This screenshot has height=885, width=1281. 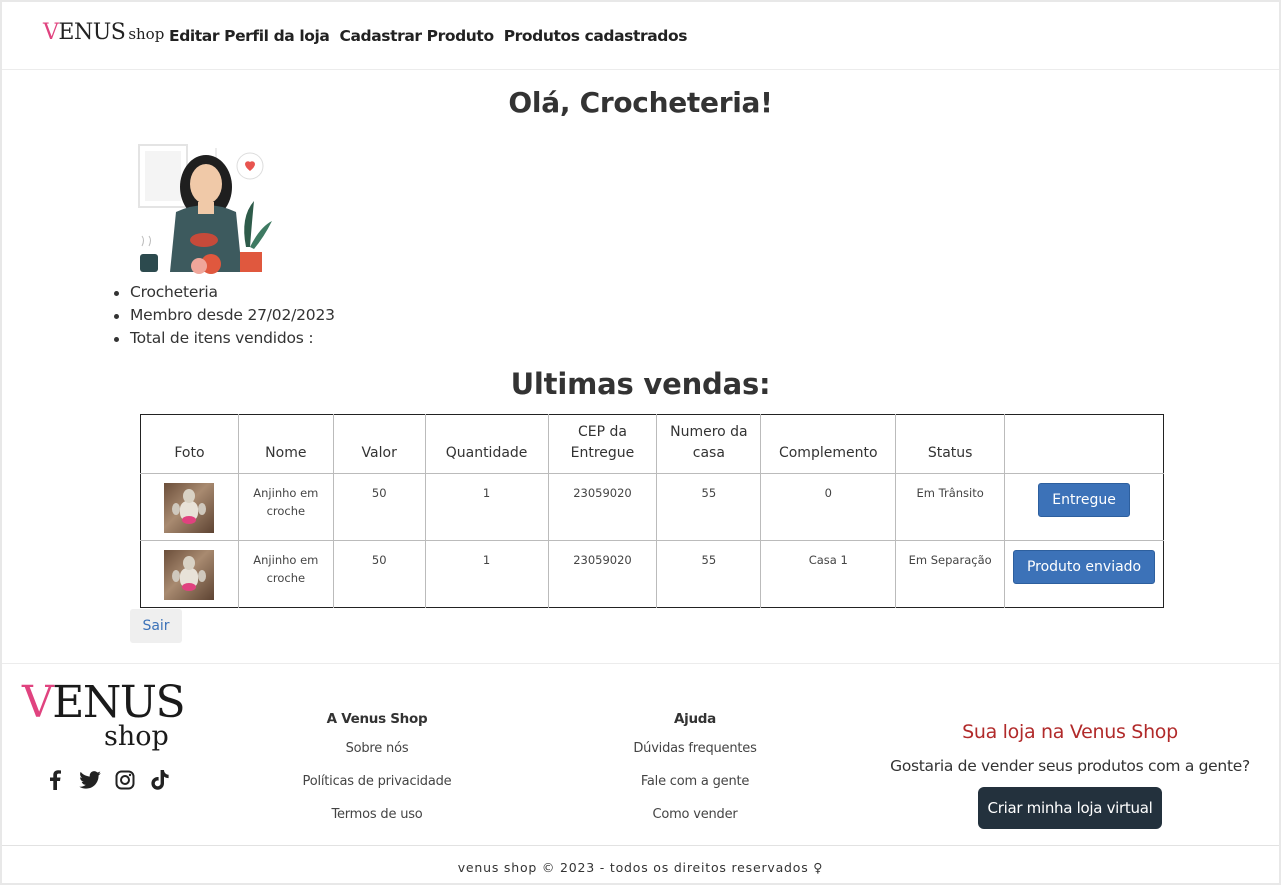 What do you see at coordinates (377, 719) in the screenshot?
I see `footer-col-about-title: A Venus Shop` at bounding box center [377, 719].